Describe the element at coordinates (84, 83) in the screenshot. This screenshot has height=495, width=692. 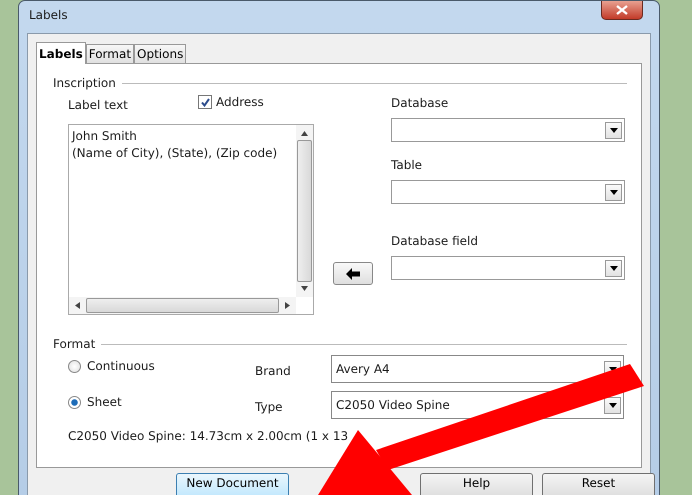
I see `section-heading: Inscription` at that location.